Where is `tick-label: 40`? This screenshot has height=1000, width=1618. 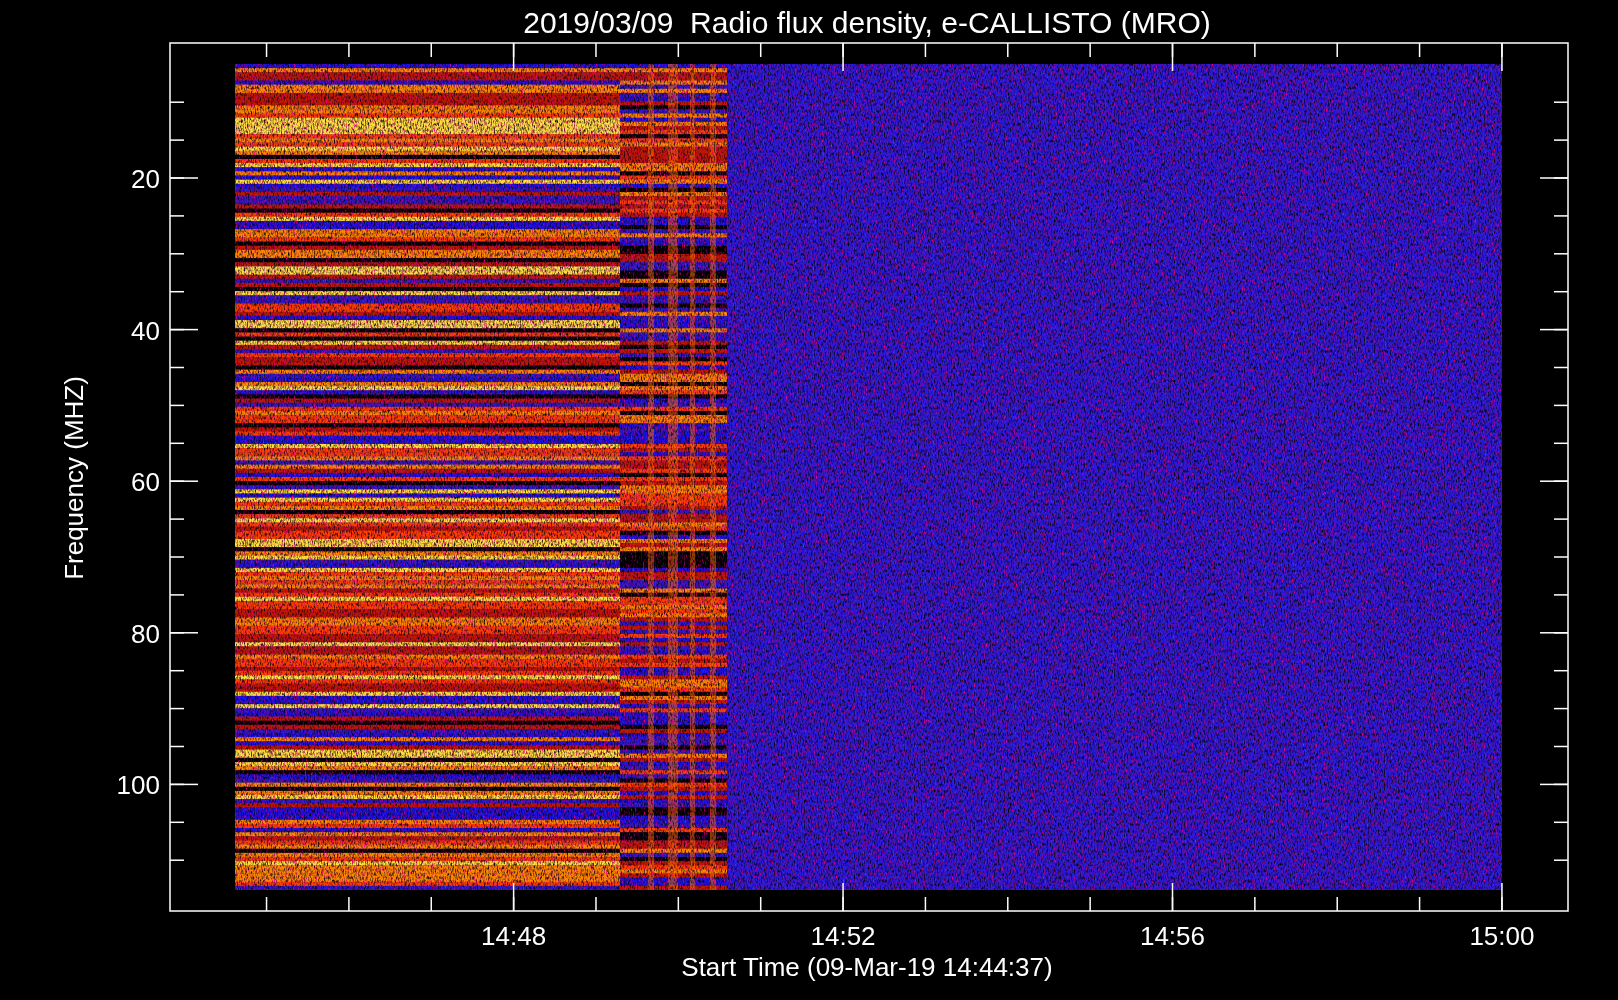 tick-label: 40 is located at coordinates (145, 330).